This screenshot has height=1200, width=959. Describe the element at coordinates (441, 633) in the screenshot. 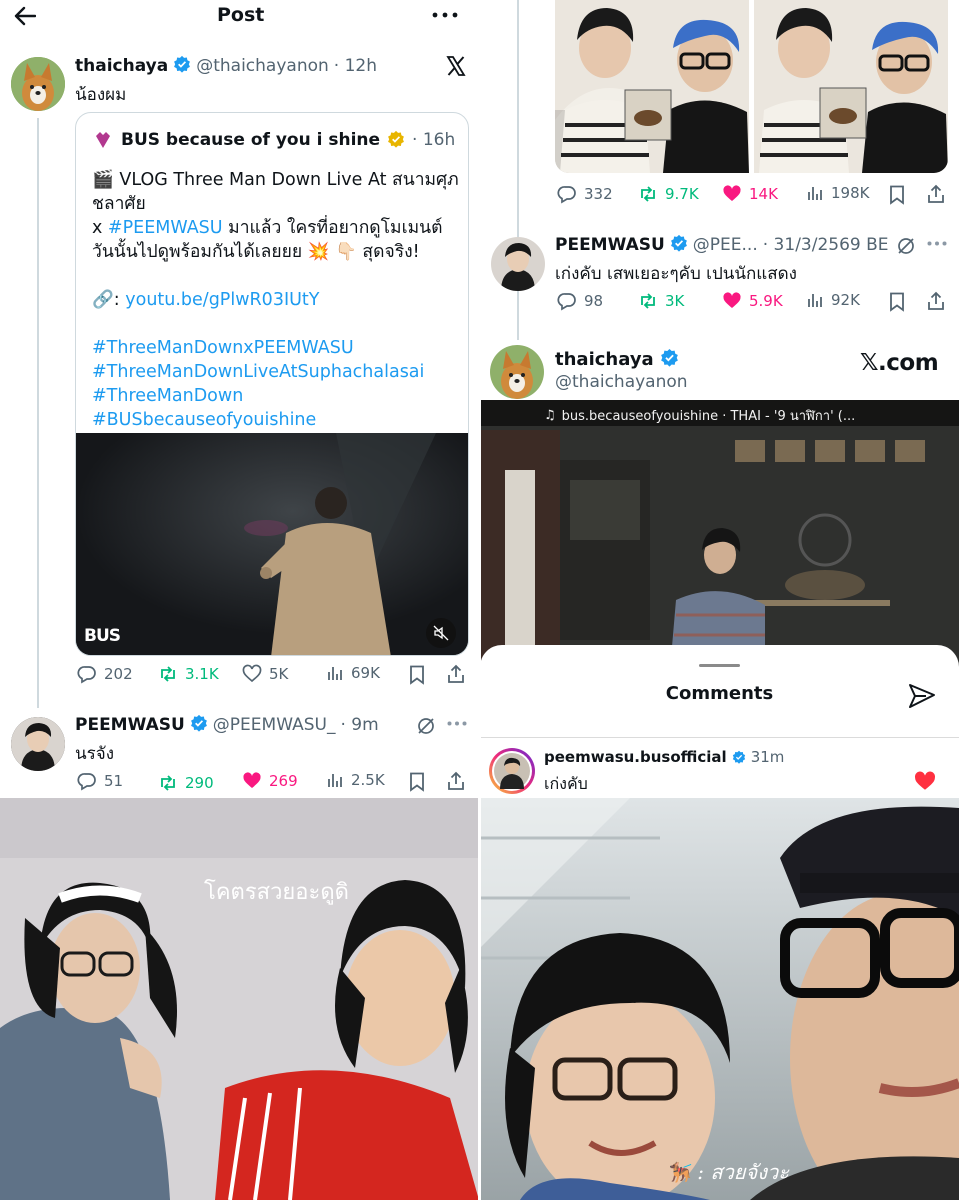

I see `mute-icon` at that location.